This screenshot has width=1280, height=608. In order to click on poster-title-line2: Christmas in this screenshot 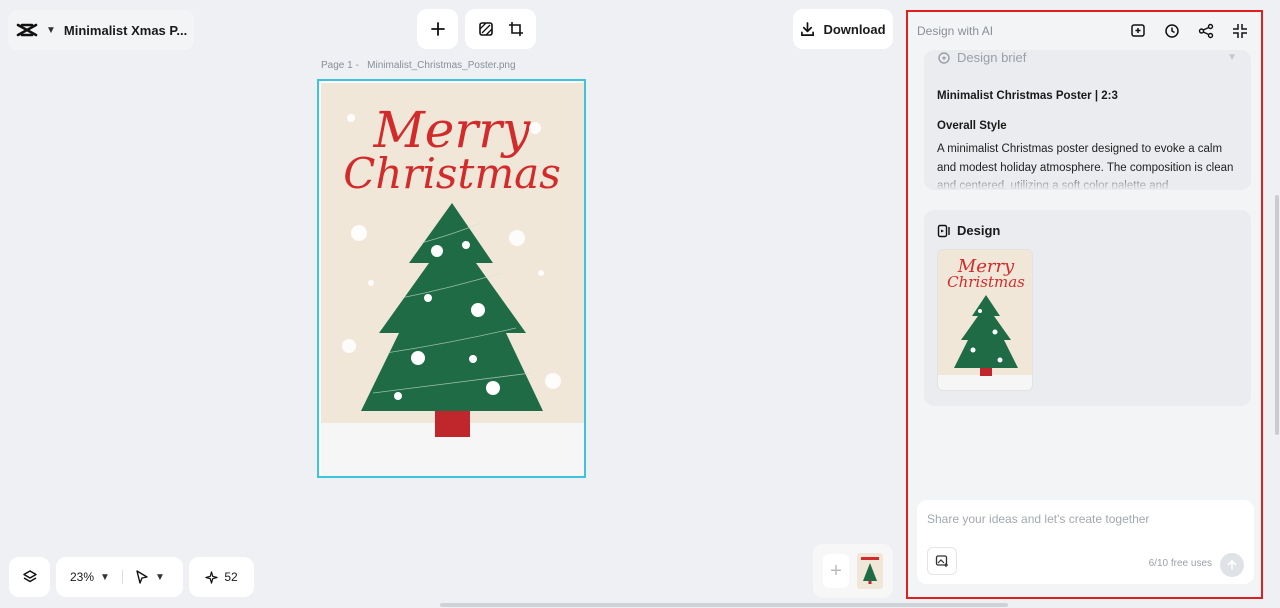, I will do `click(452, 173)`.